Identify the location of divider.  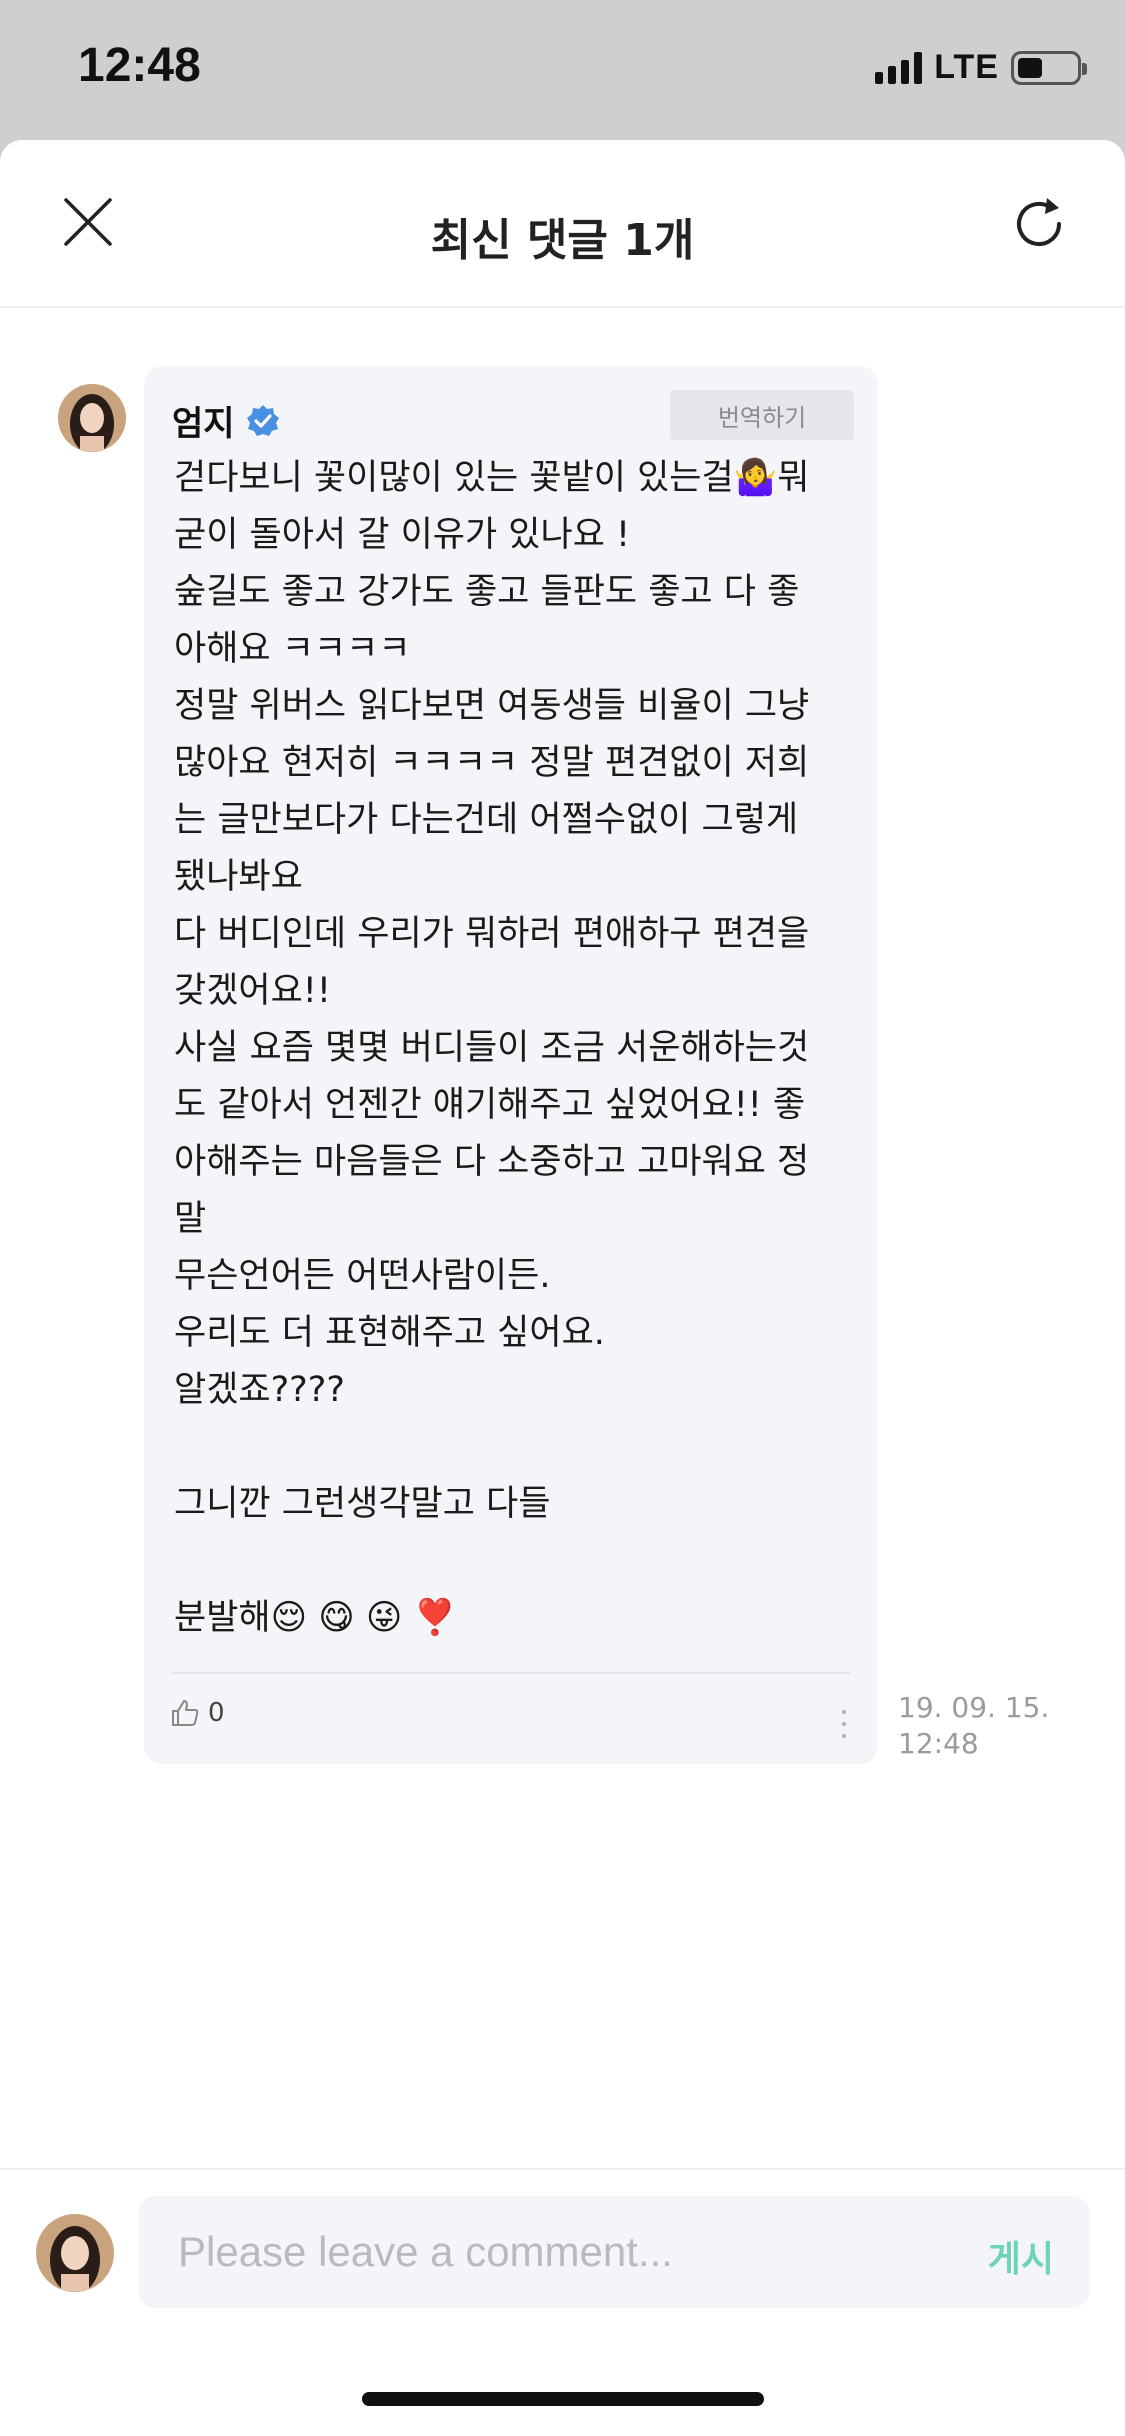
(511, 1673).